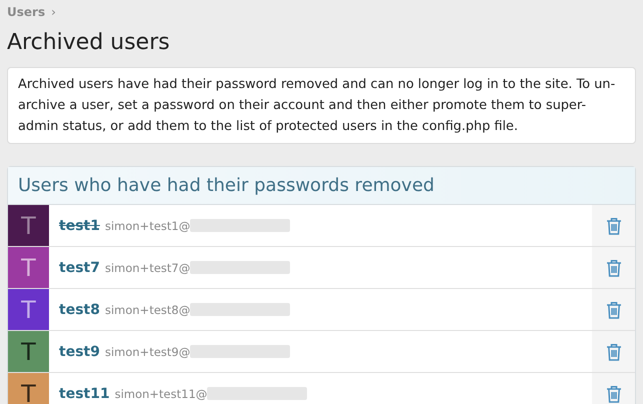  What do you see at coordinates (161, 393) in the screenshot?
I see `user-email: simon+test11@` at bounding box center [161, 393].